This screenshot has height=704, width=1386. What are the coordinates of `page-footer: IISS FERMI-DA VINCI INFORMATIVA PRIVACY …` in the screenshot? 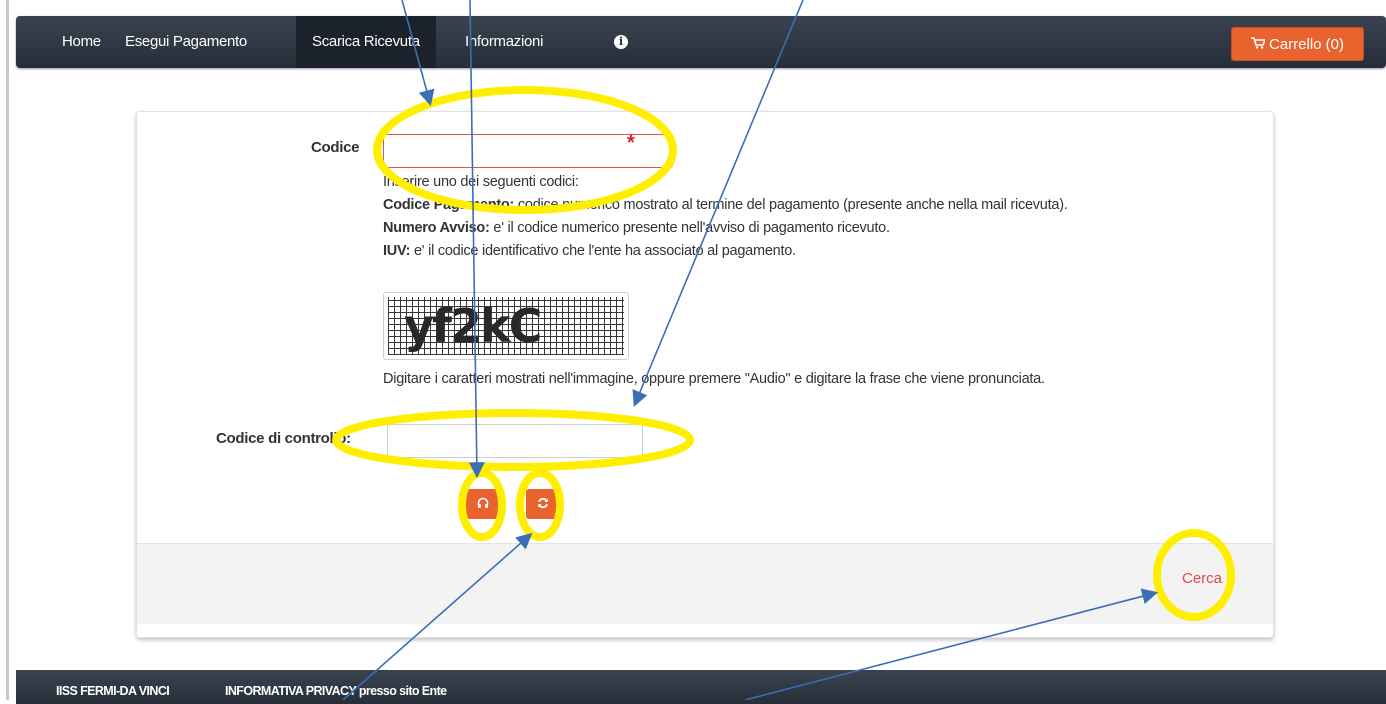 It's located at (701, 687).